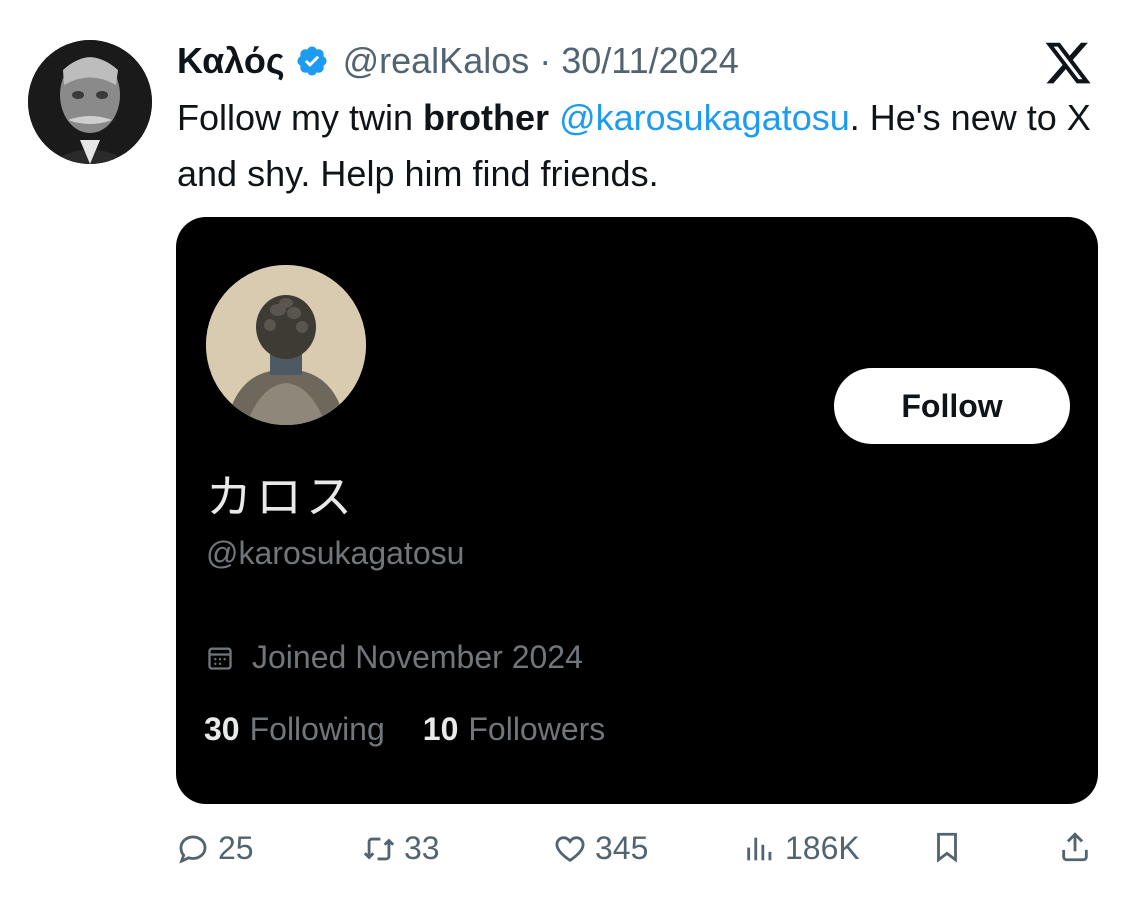  I want to click on card-avatar, so click(286, 345).